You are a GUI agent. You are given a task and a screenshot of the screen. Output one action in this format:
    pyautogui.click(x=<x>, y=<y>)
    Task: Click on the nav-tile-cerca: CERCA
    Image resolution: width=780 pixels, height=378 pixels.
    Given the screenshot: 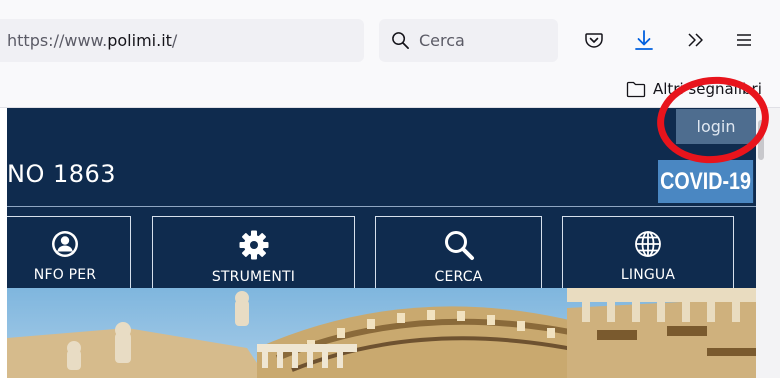 What is the action you would take?
    pyautogui.click(x=458, y=252)
    